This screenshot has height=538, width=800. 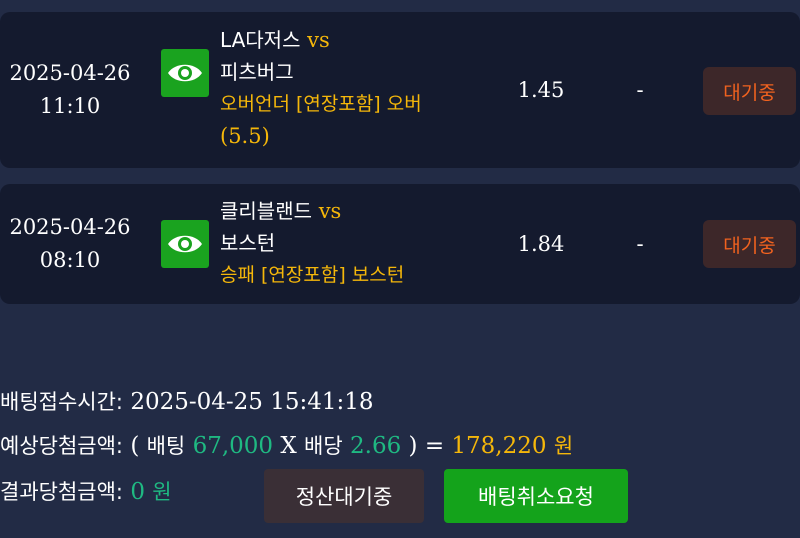 What do you see at coordinates (70, 106) in the screenshot?
I see `bet-time: 11:10` at bounding box center [70, 106].